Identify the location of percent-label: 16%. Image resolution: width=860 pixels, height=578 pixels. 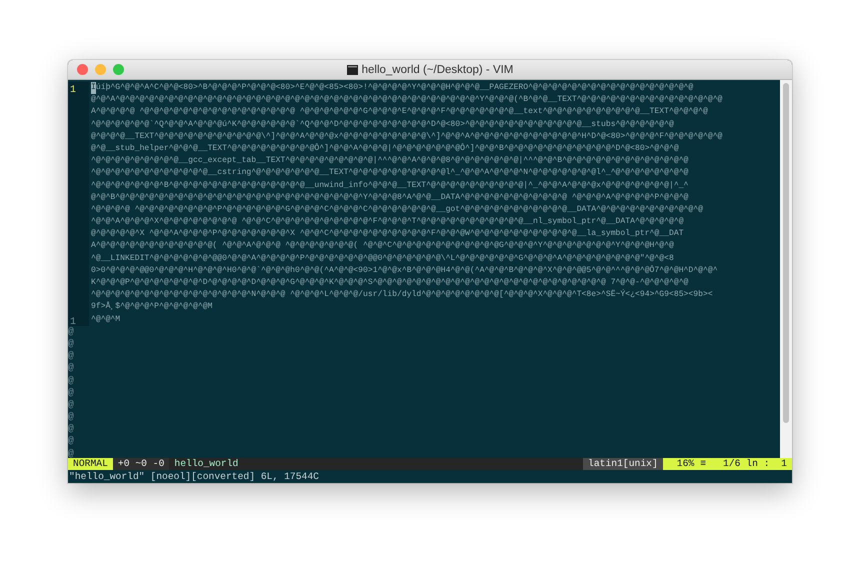
(680, 464).